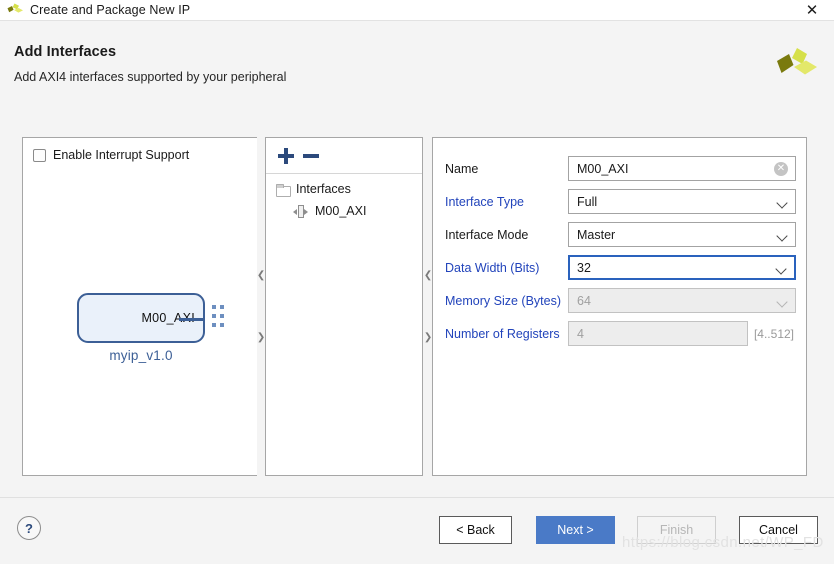  What do you see at coordinates (323, 189) in the screenshot?
I see `tree-node-label: Interfaces` at bounding box center [323, 189].